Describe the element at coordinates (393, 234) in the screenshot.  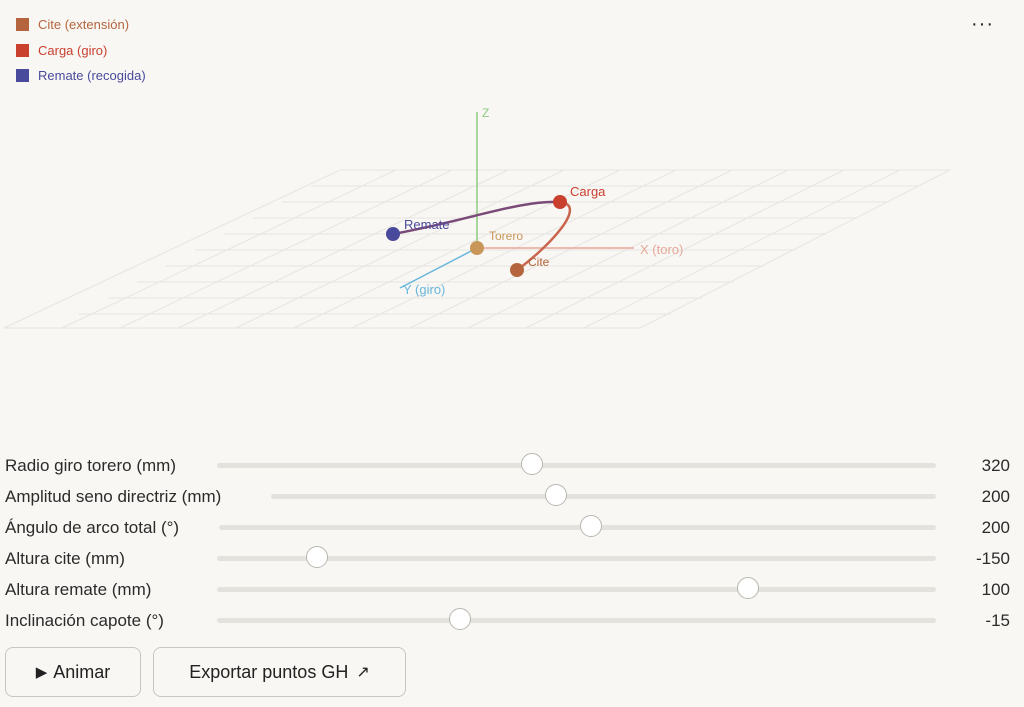
I see `remate-point` at that location.